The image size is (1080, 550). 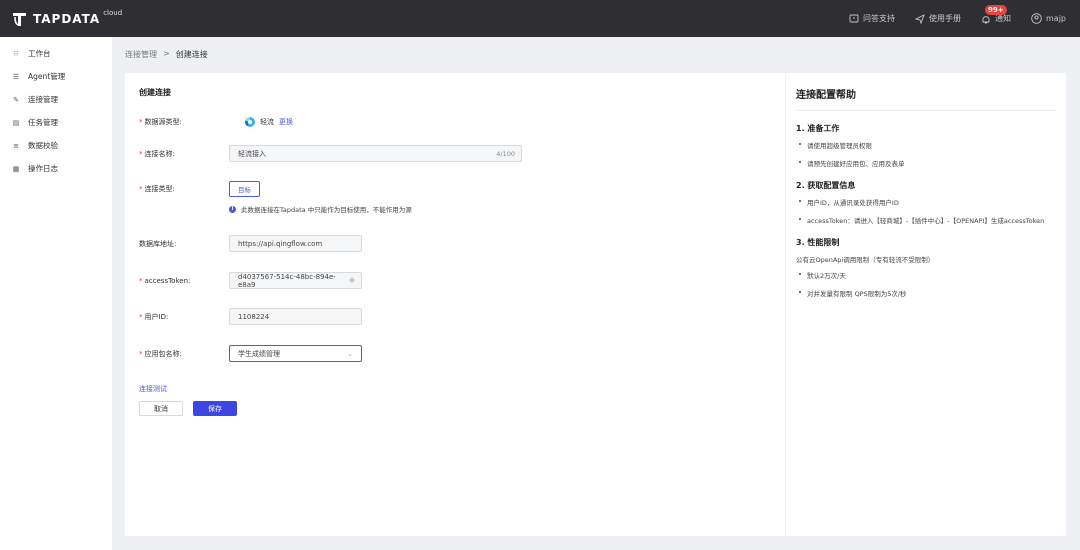 I want to click on connection-name-input: 轻流接入 4/100, so click(x=375, y=153).